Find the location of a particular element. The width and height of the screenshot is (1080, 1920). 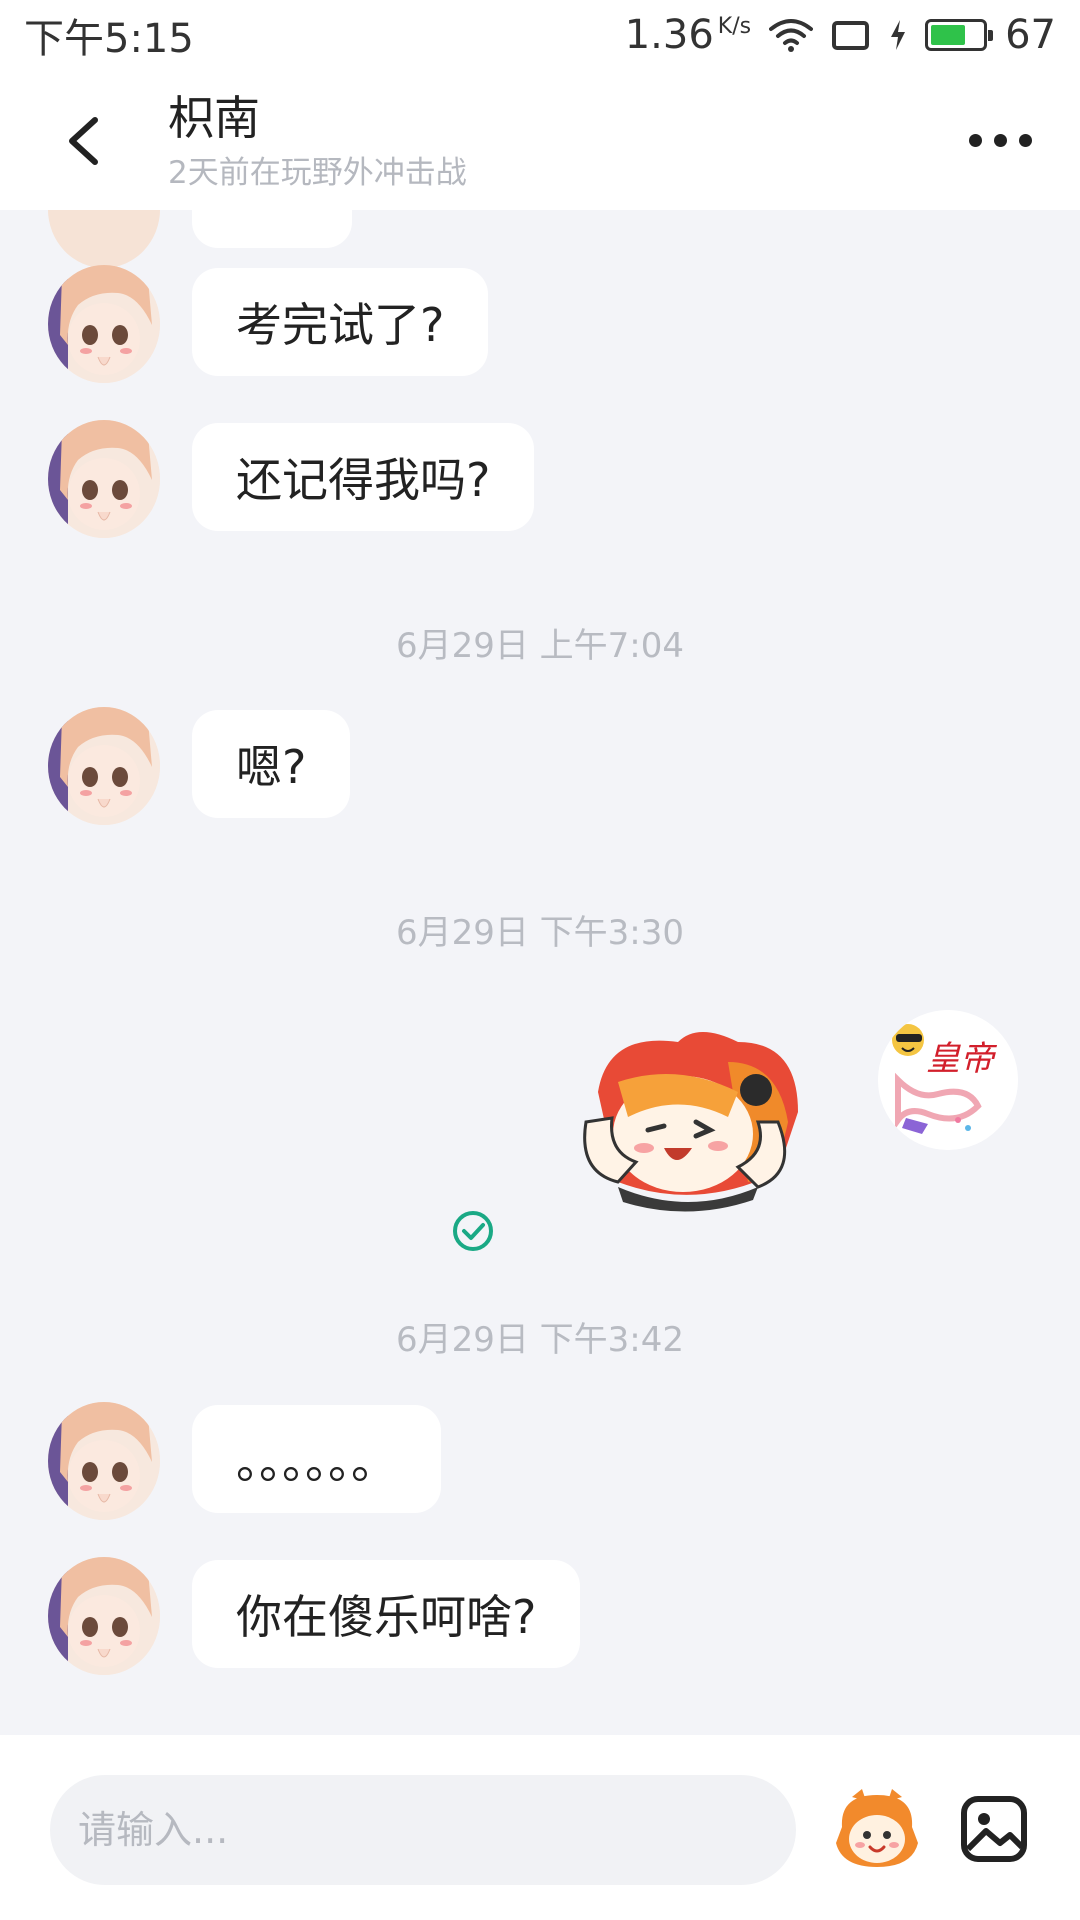

status-indicators: 1.36 K/s 67 is located at coordinates (840, 35).